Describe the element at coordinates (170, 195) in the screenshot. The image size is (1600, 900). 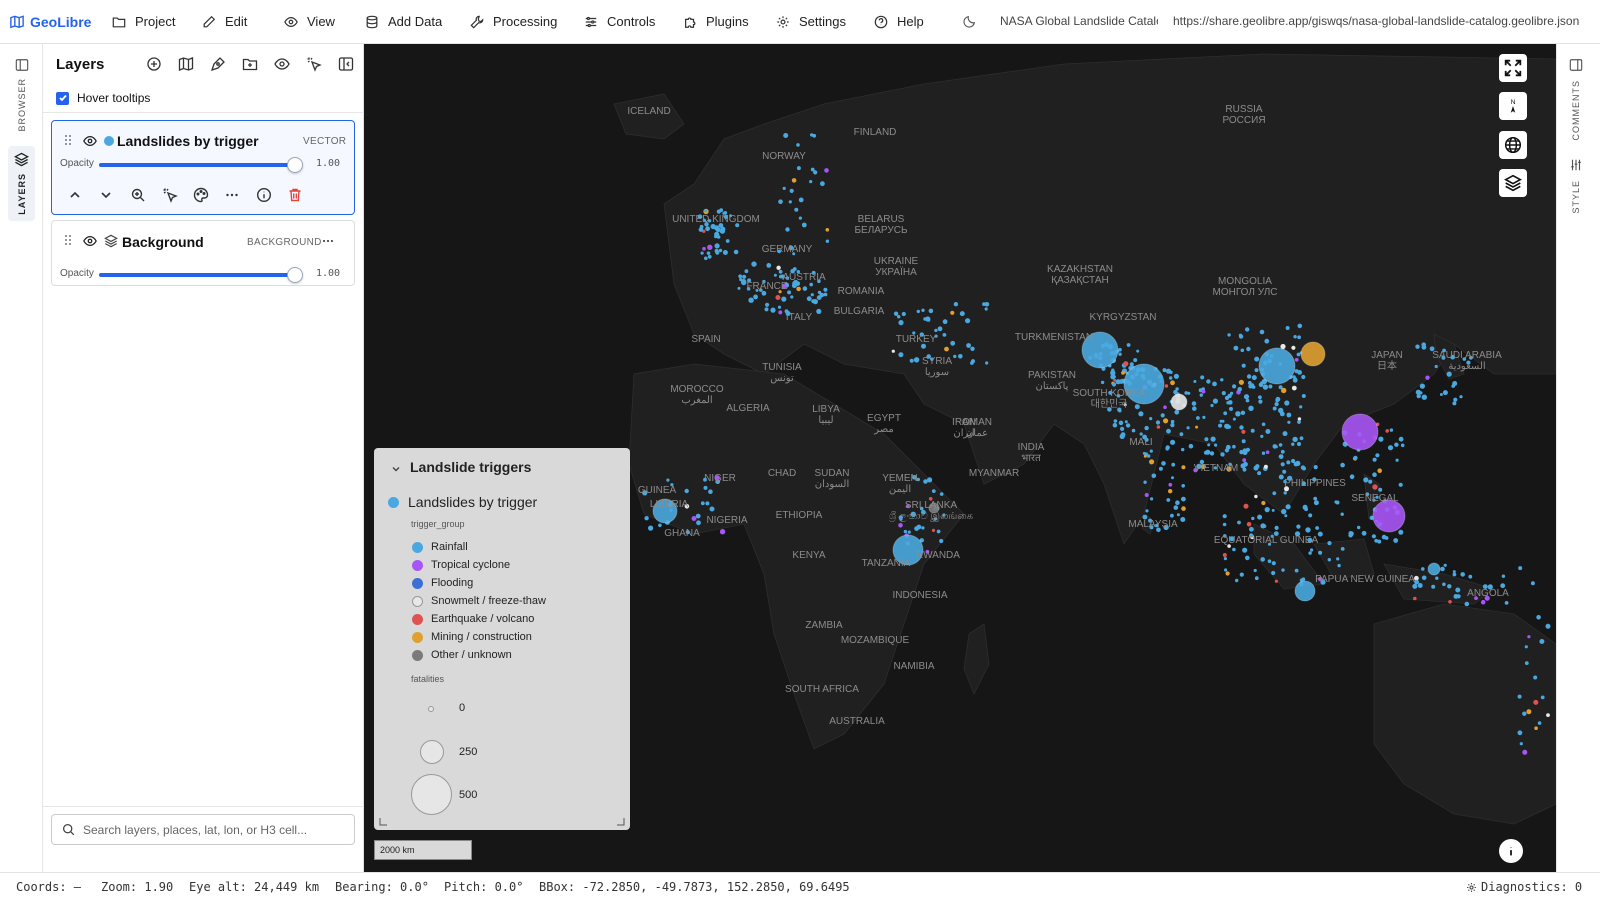
I see `identify-layer-button` at that location.